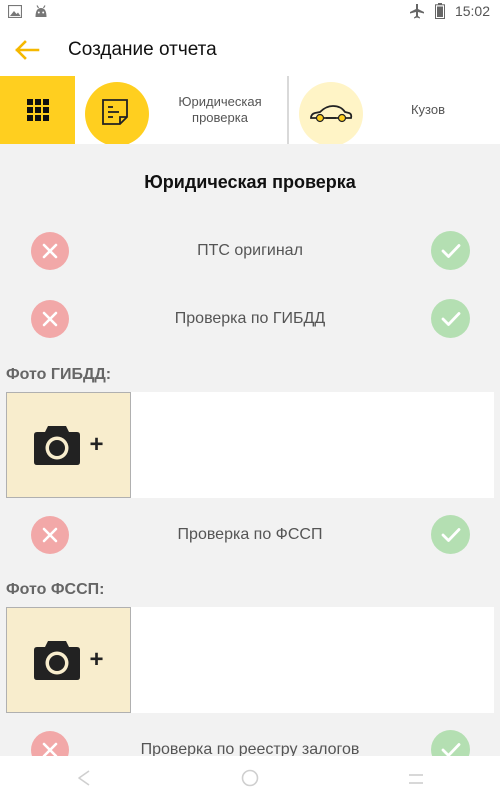  I want to click on battery-icon, so click(439, 11).